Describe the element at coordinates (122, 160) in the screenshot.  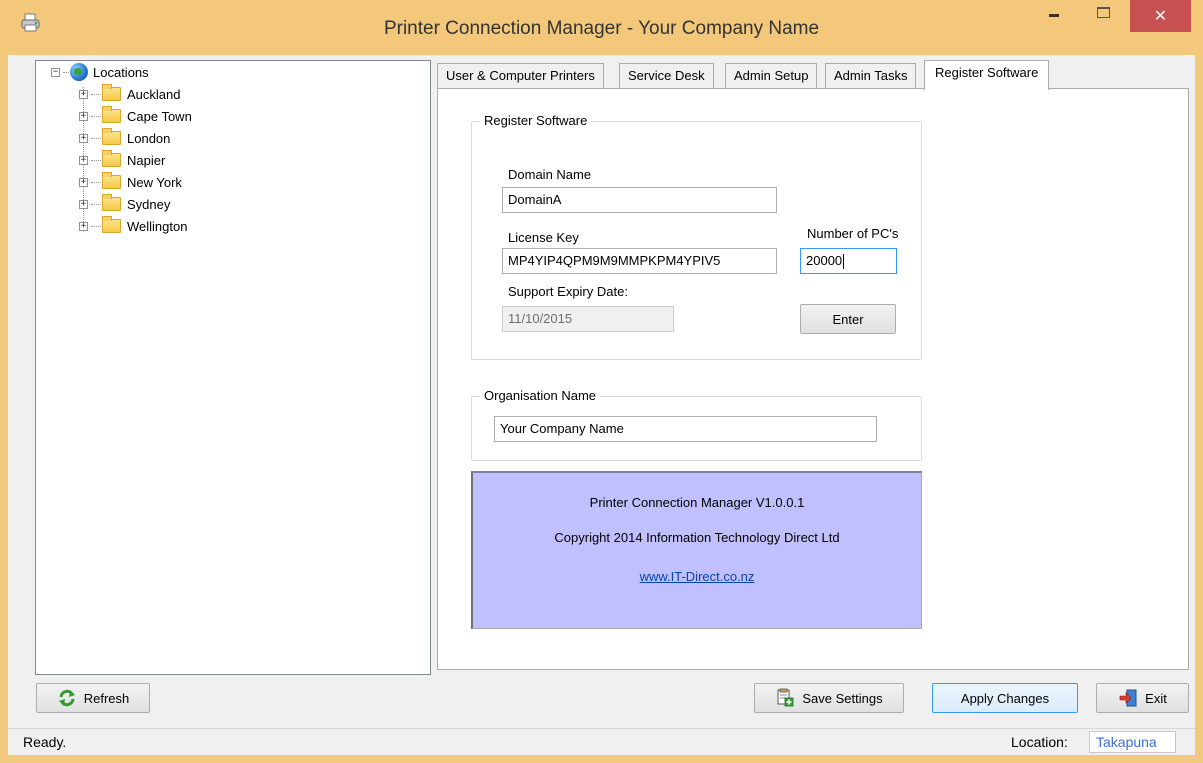
I see `tree-node-napier: + Napier` at that location.